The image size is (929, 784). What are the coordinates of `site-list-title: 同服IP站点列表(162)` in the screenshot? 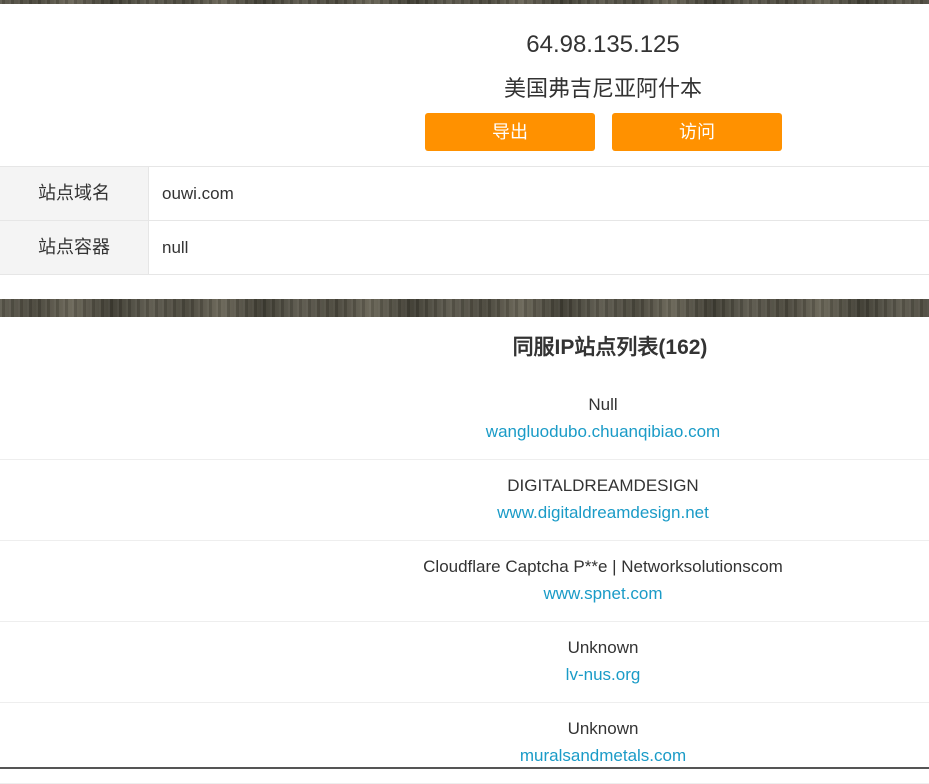 It's located at (610, 347).